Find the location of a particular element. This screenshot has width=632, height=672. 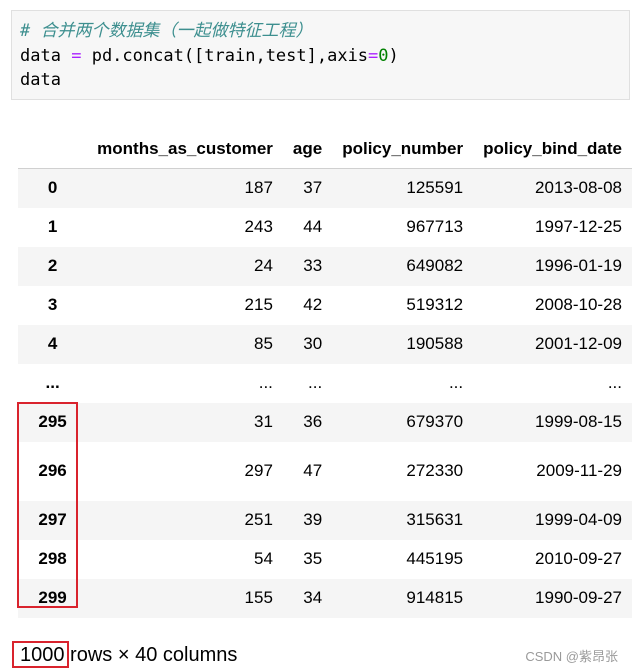

code-operator-2: = is located at coordinates (373, 56).